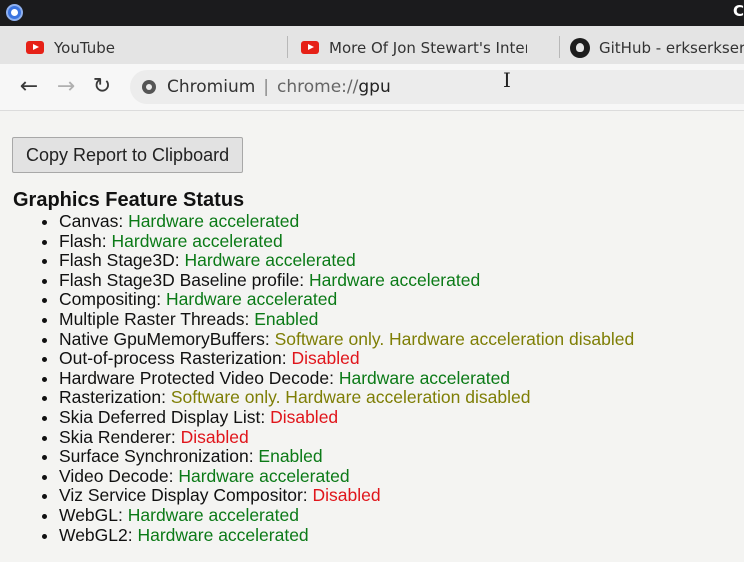 This screenshot has height=562, width=744. I want to click on feature-name: WebGL2:, so click(98, 534).